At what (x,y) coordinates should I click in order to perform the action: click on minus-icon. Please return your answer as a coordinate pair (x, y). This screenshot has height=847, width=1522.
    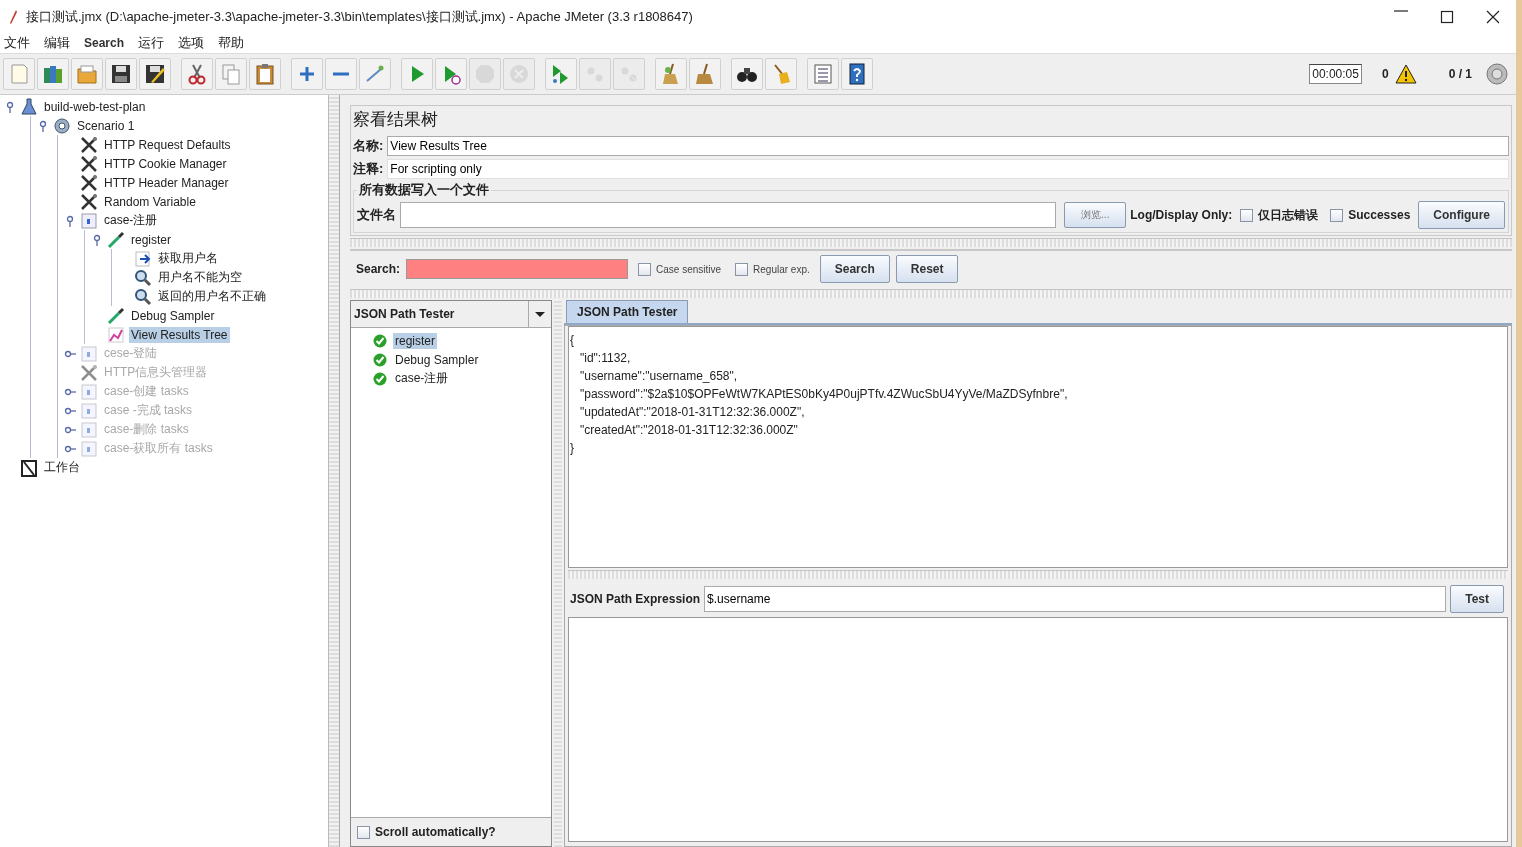
    Looking at the image, I should click on (341, 74).